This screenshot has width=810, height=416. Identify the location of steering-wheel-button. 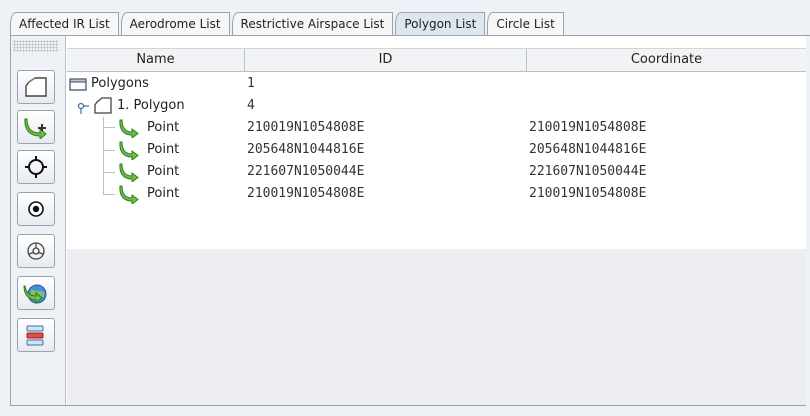
(36, 251).